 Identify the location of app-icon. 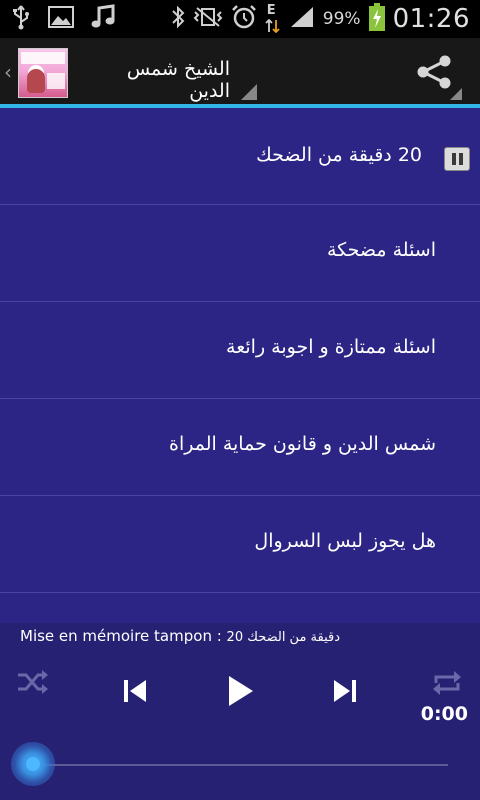
(43, 73).